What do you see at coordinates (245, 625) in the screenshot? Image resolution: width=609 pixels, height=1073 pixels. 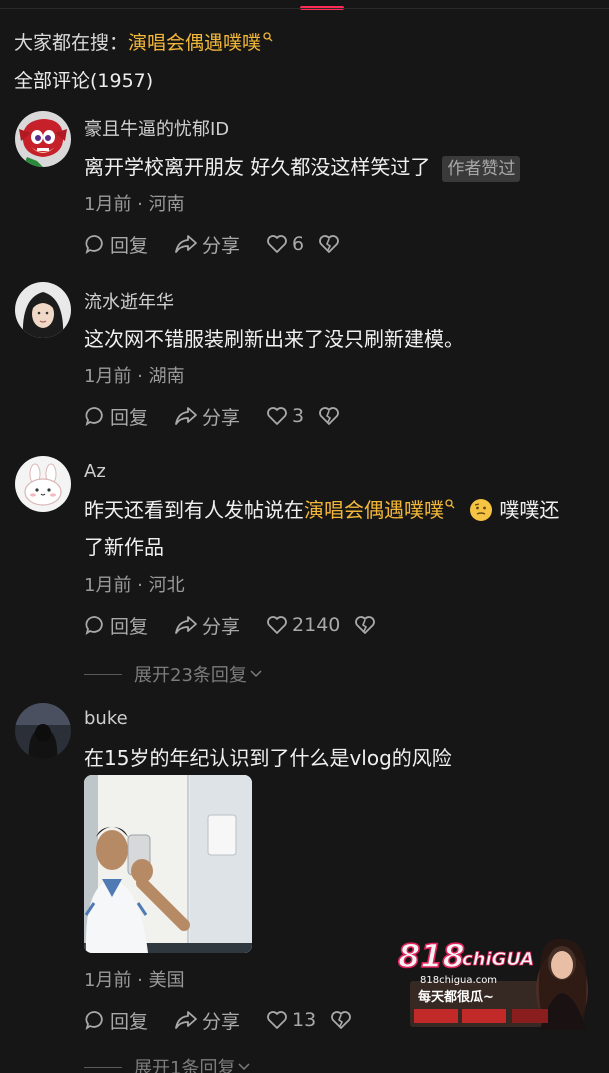 I see `comment-actions: 回复 分享 2140` at bounding box center [245, 625].